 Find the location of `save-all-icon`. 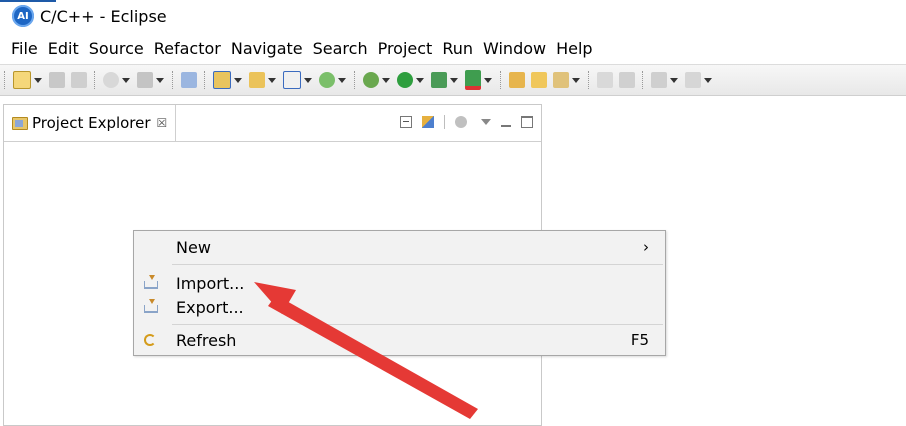

save-all-icon is located at coordinates (79, 80).